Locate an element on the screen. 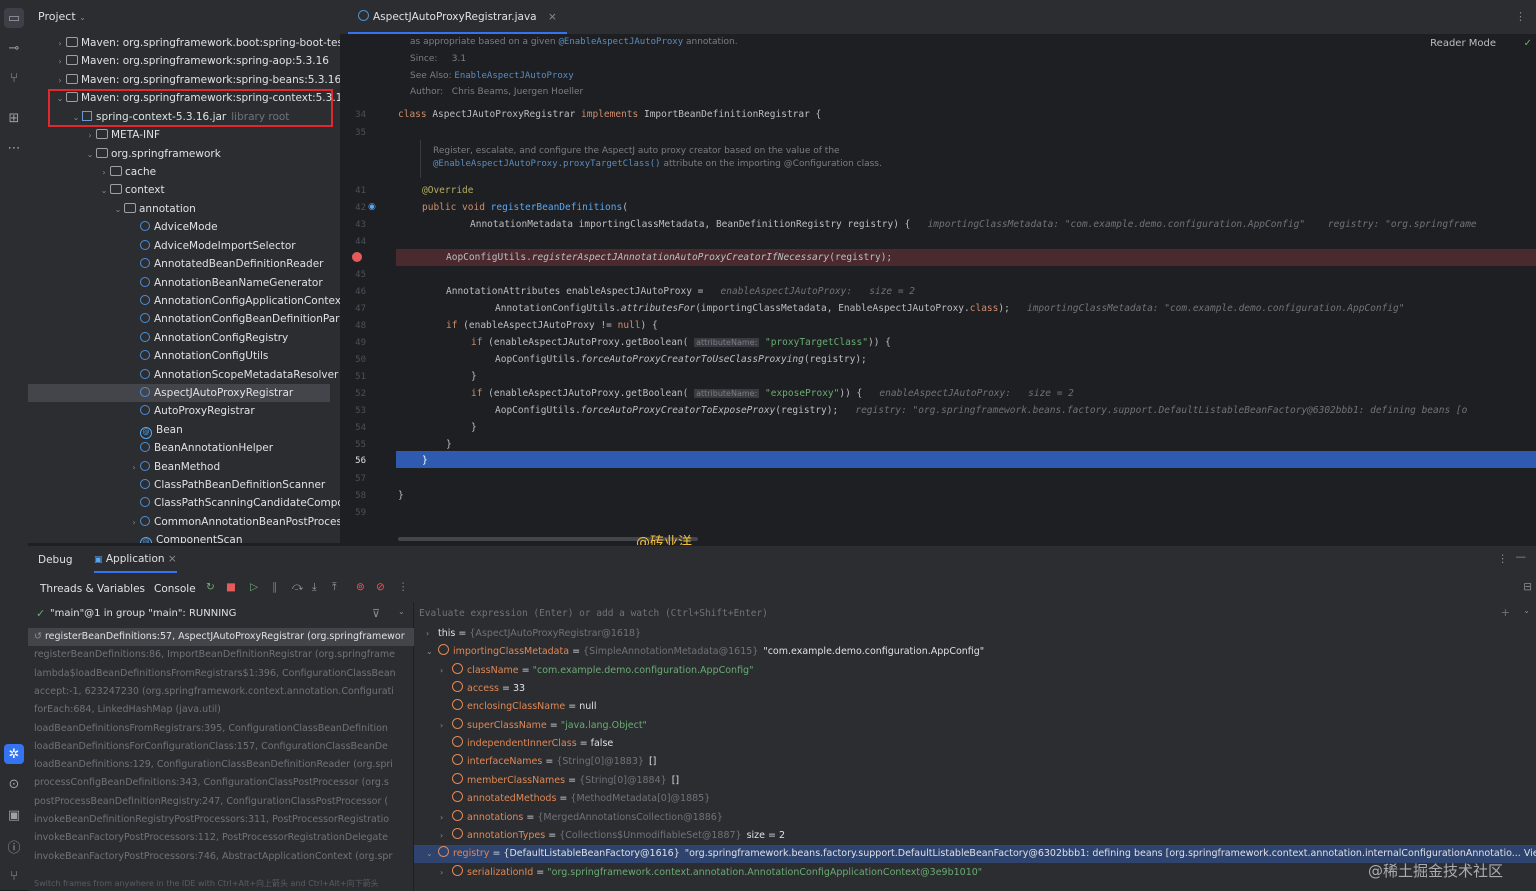 The width and height of the screenshot is (1536, 891). tree-row: BeanAnnotationHelper is located at coordinates (200, 448).